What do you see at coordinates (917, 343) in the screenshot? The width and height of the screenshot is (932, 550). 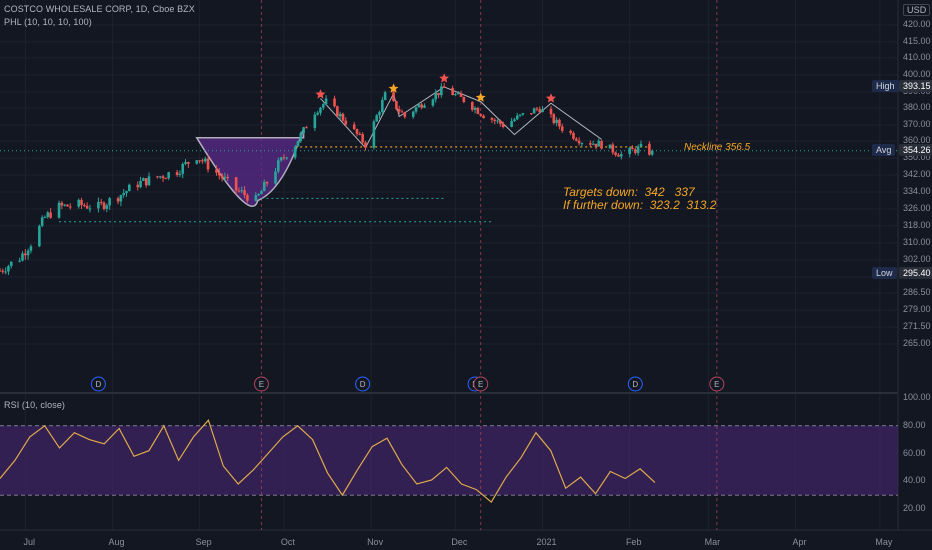 I see `price-tick: 265.00` at bounding box center [917, 343].